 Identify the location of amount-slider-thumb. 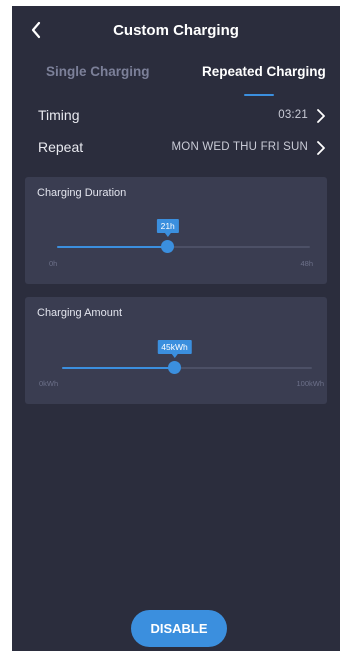
(174, 367).